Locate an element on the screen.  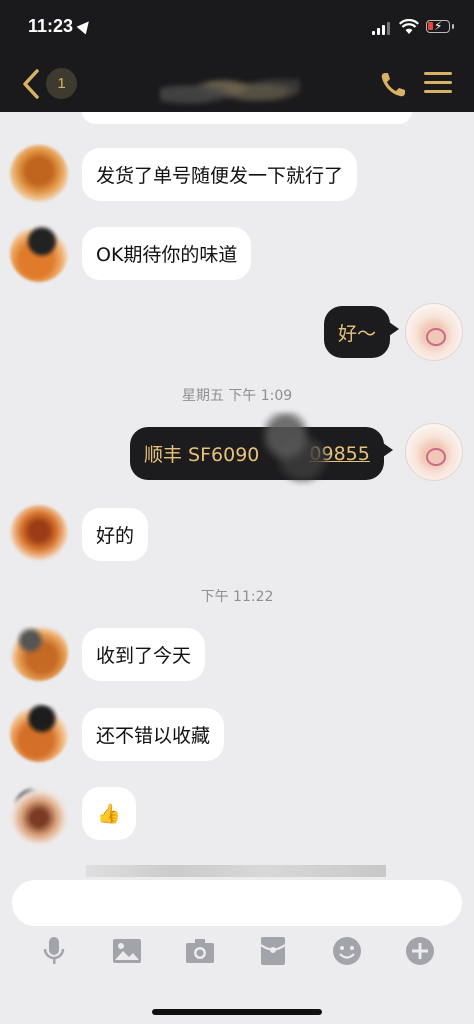
partial-image-message is located at coordinates (236, 871).